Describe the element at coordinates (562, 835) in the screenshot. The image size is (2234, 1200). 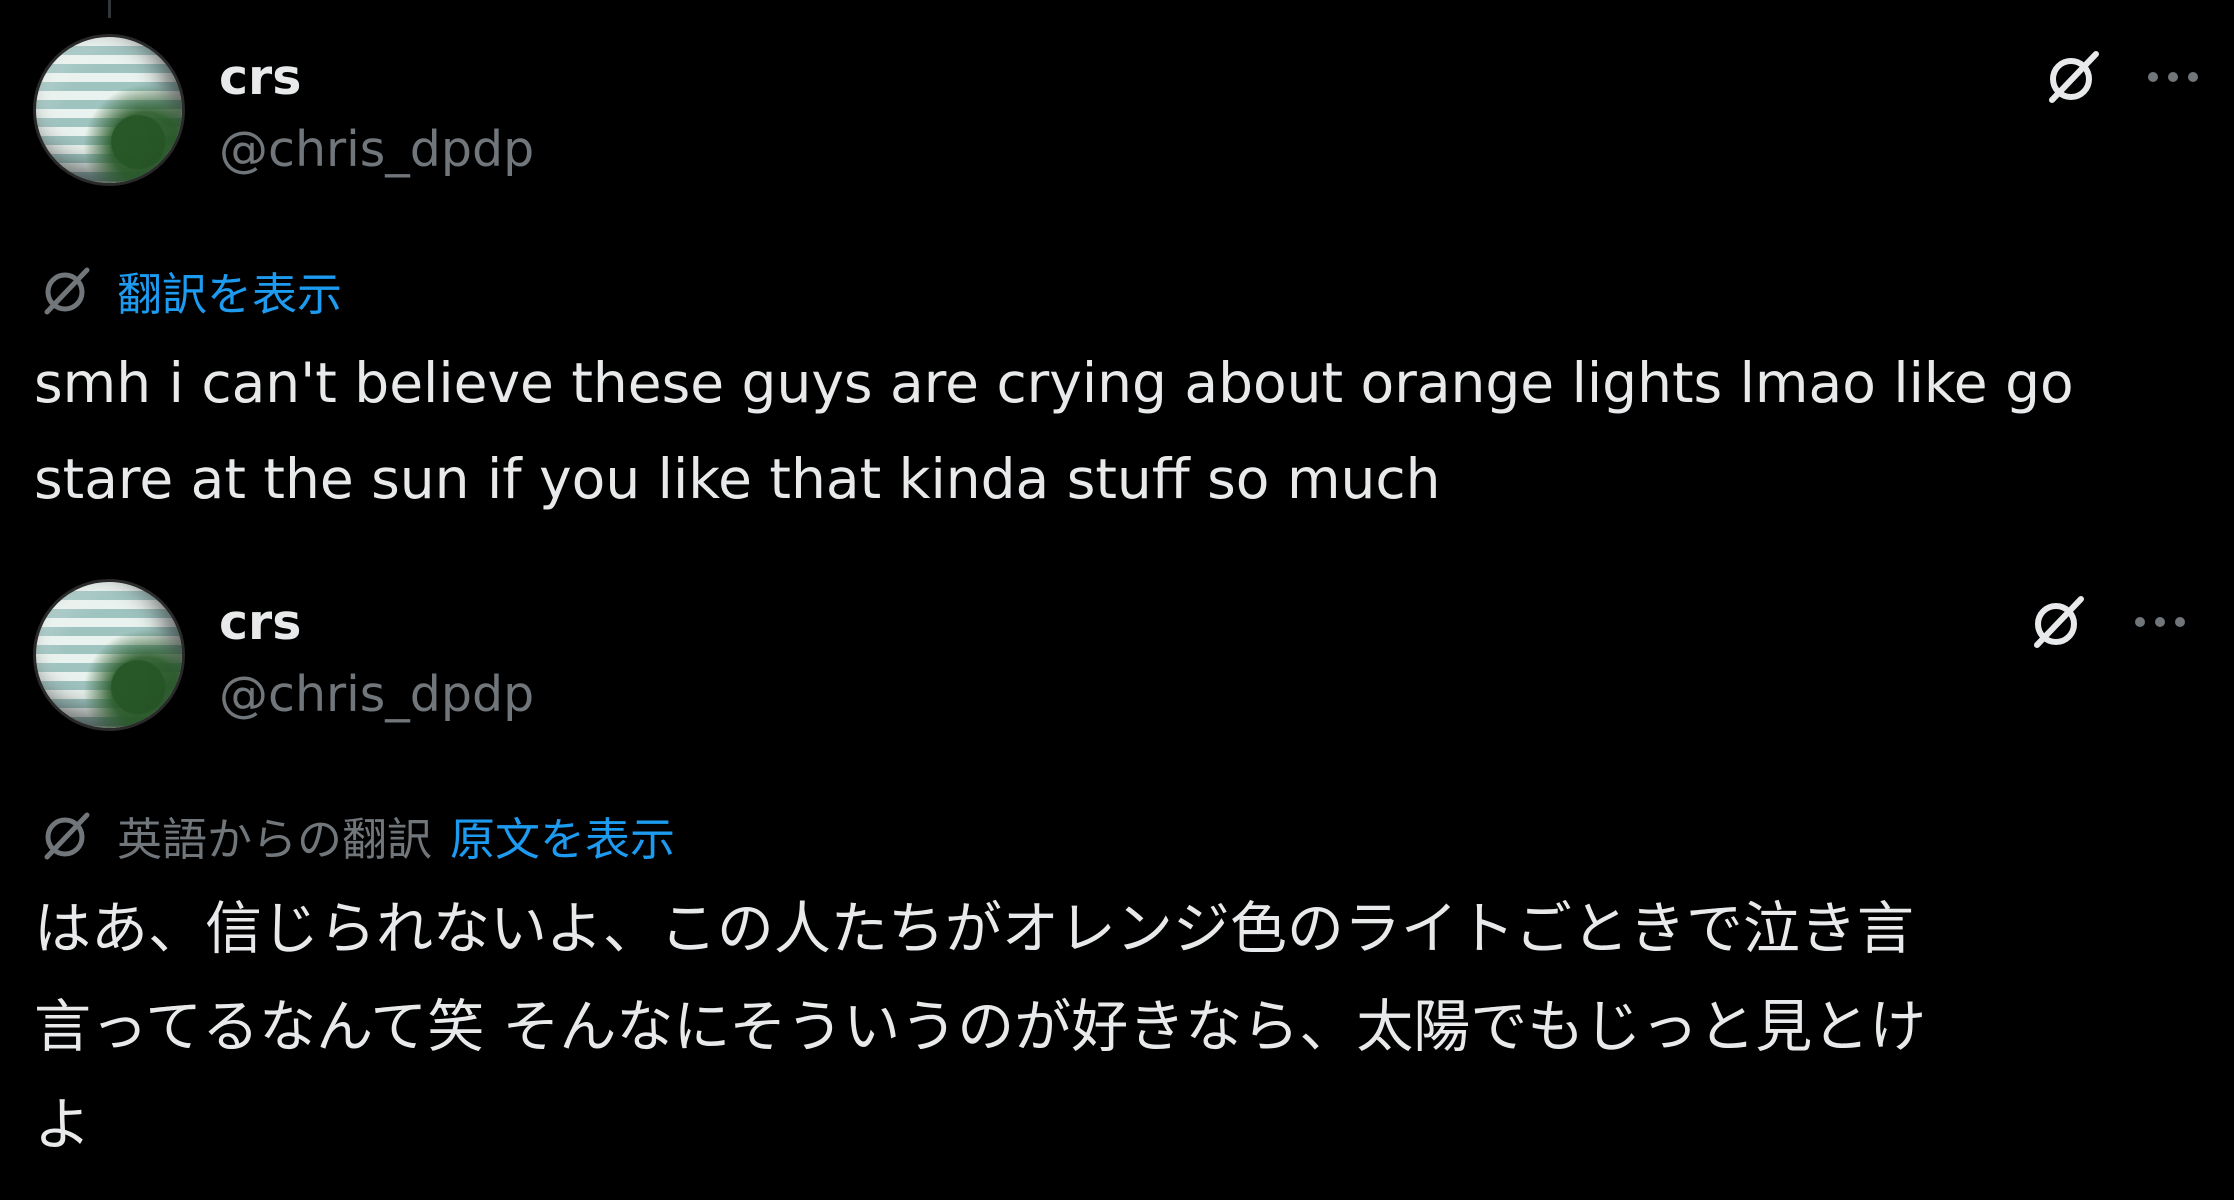
I see `show-original-link: 原文を表示` at that location.